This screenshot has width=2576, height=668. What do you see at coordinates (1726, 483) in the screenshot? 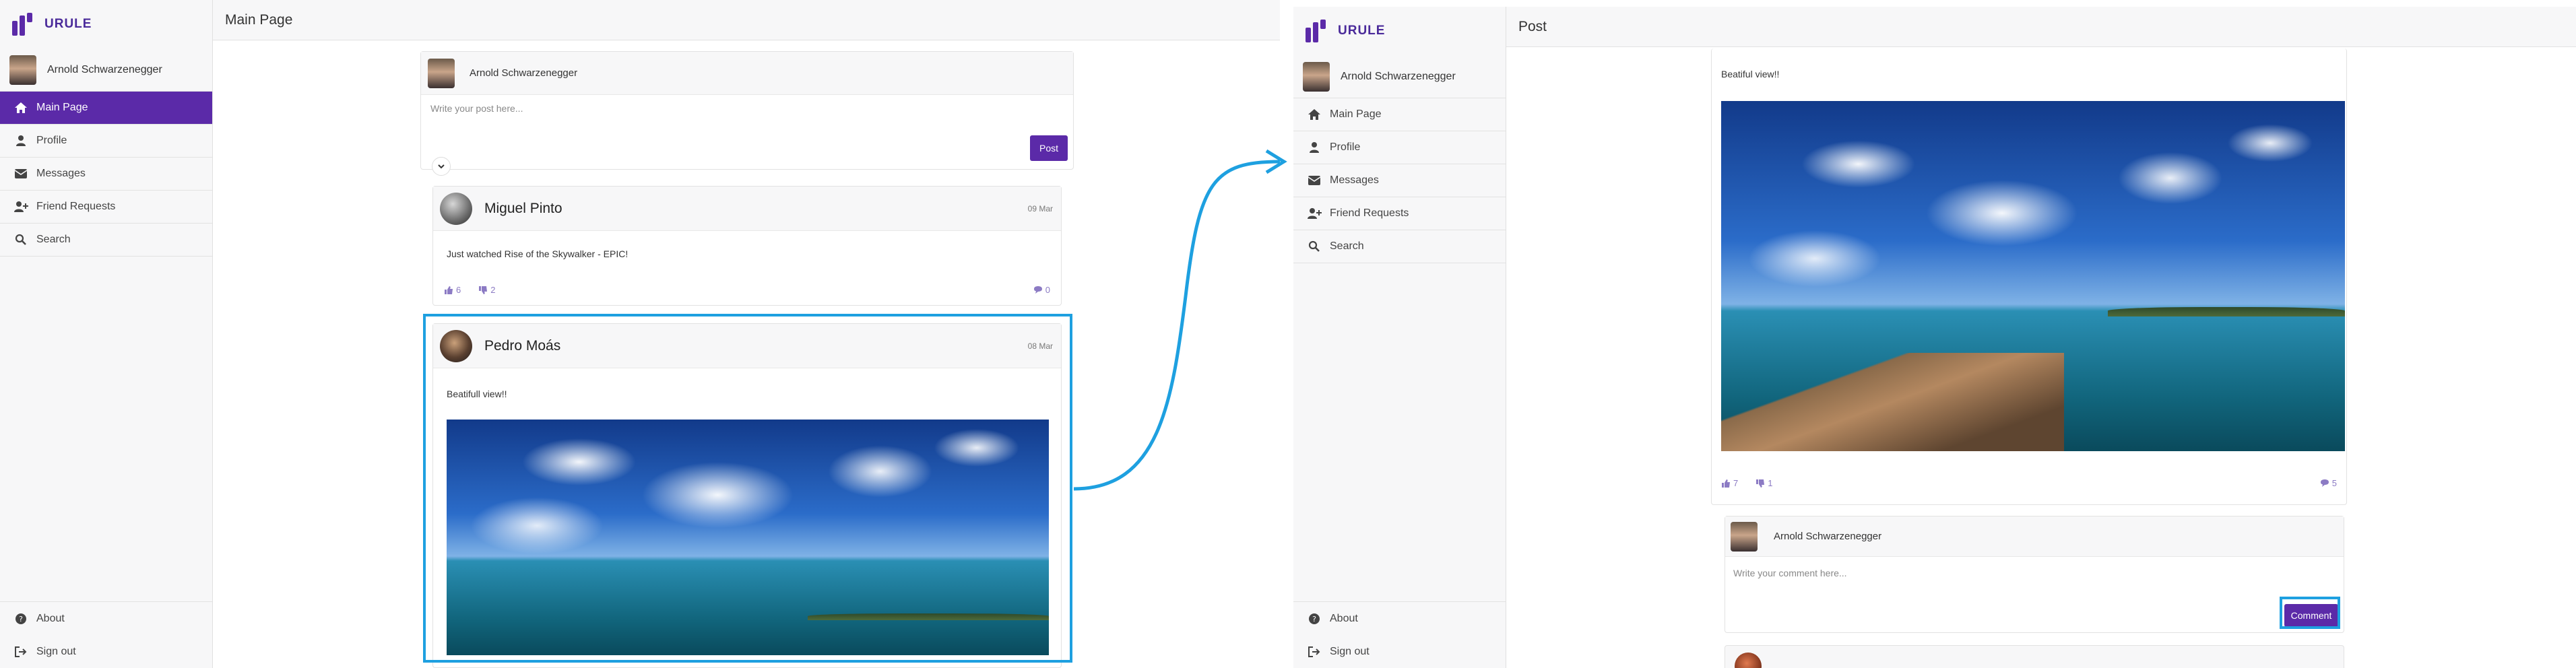
I see `thumbs-up-icon` at bounding box center [1726, 483].